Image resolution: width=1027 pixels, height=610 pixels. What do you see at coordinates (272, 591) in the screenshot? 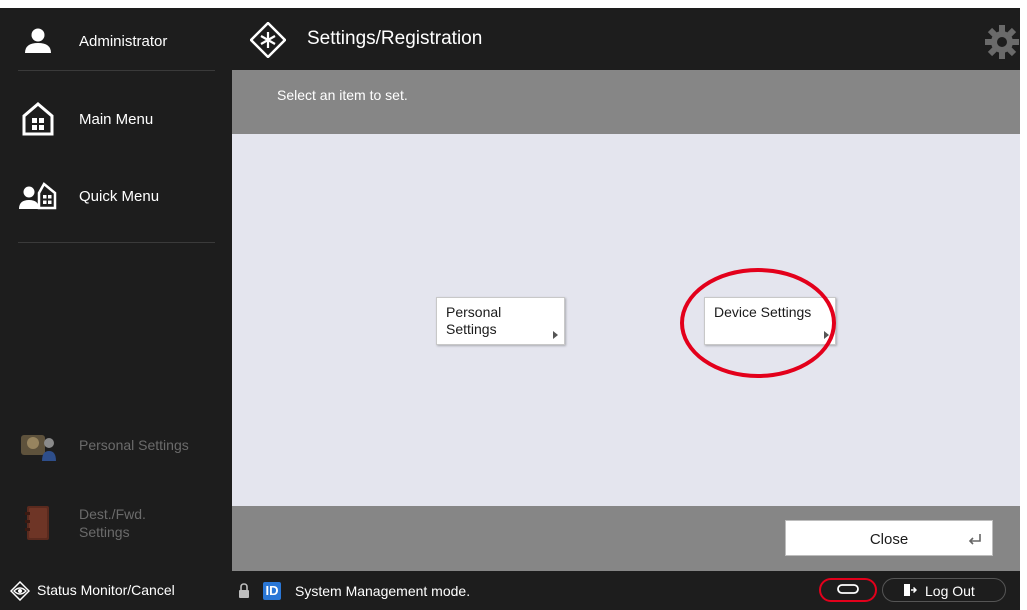
I see `id-badge: ID` at bounding box center [272, 591].